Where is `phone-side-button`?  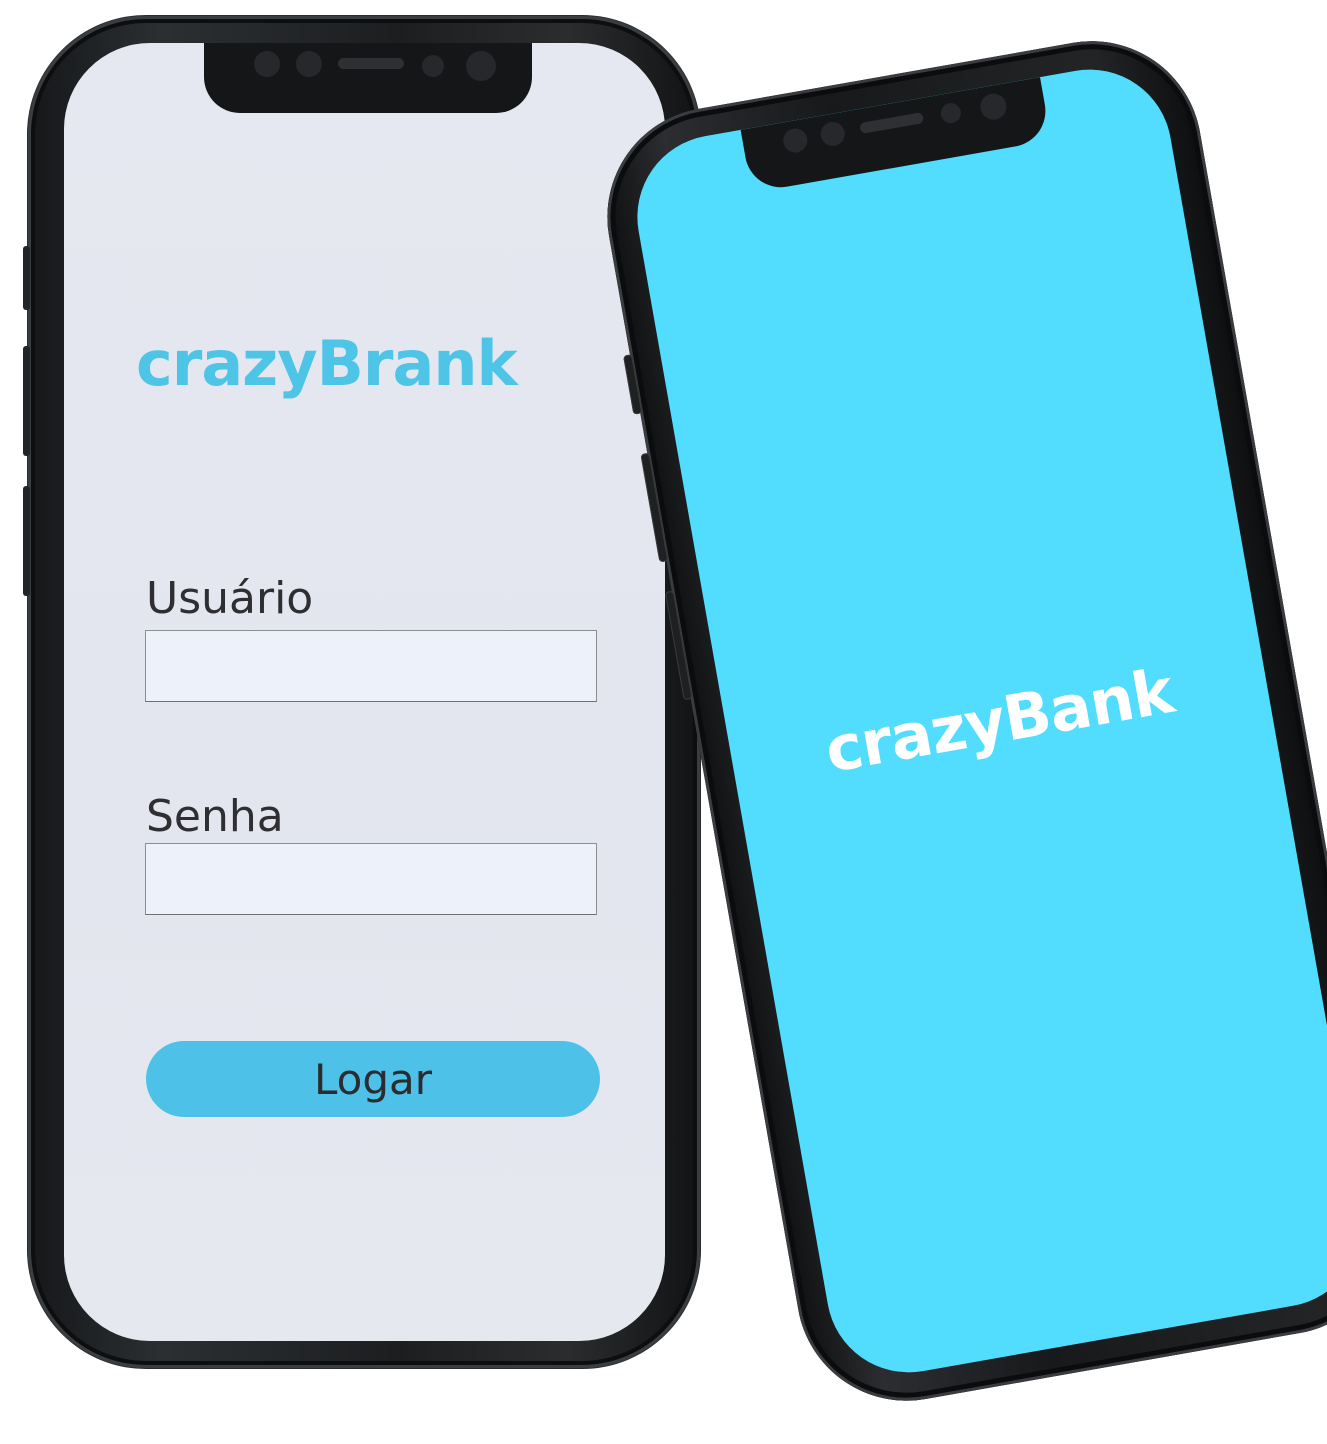
phone-side-button is located at coordinates (26, 278).